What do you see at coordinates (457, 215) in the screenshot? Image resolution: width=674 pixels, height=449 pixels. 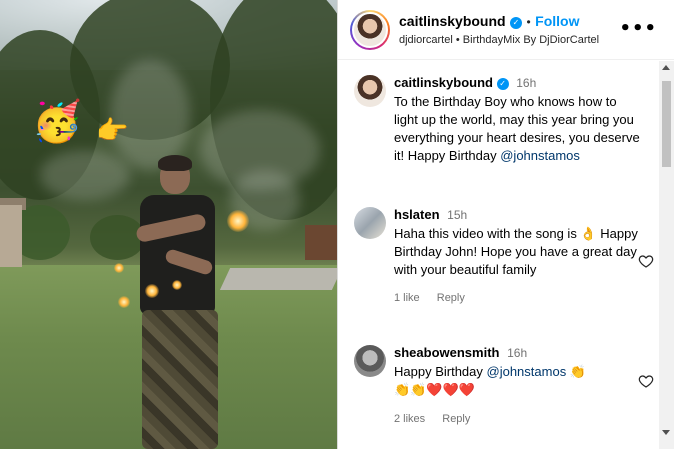 I see `comment-time: 15h` at bounding box center [457, 215].